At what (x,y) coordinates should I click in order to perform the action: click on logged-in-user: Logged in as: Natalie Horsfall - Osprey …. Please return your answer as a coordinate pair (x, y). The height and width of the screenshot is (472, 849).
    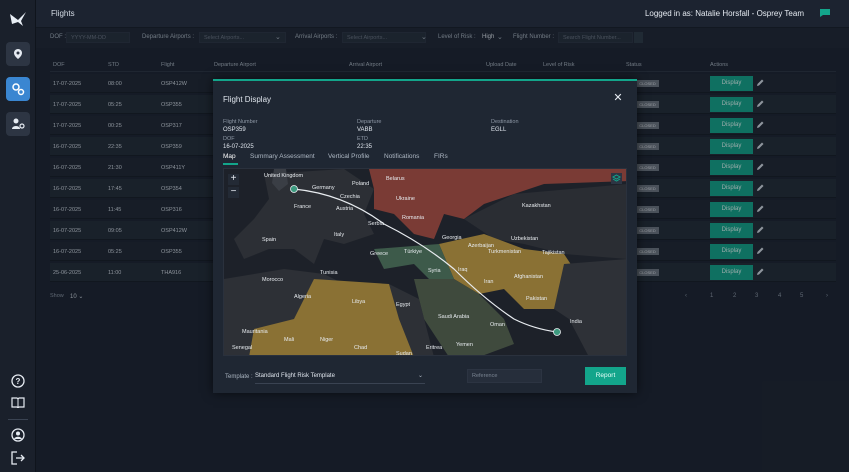
    Looking at the image, I should click on (724, 13).